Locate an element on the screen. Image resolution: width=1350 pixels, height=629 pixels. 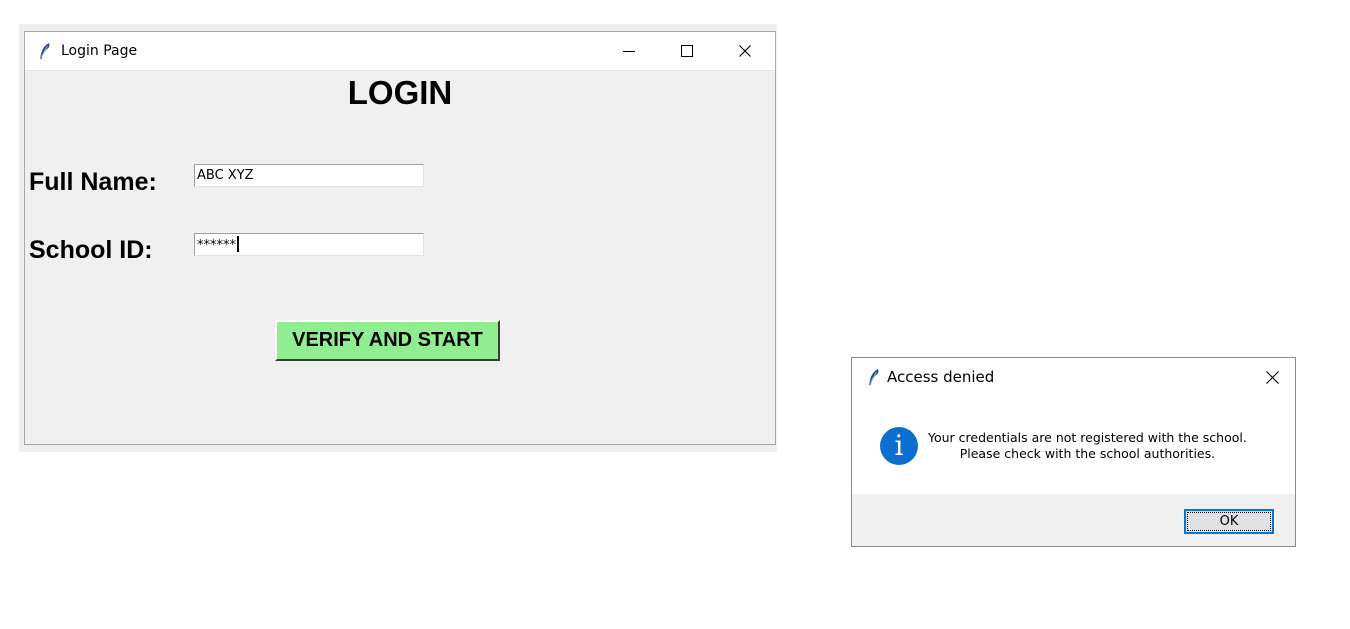
close-button is located at coordinates (745, 51).